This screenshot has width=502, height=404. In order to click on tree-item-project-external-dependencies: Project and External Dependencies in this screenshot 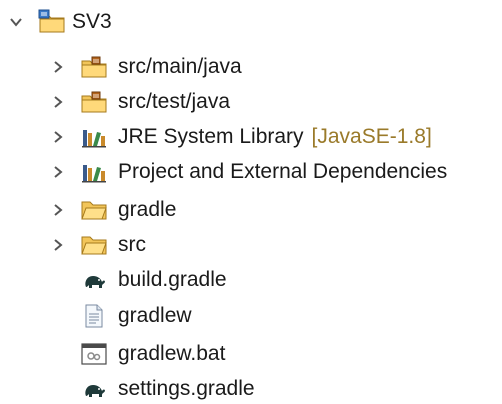, I will do `click(246, 172)`.